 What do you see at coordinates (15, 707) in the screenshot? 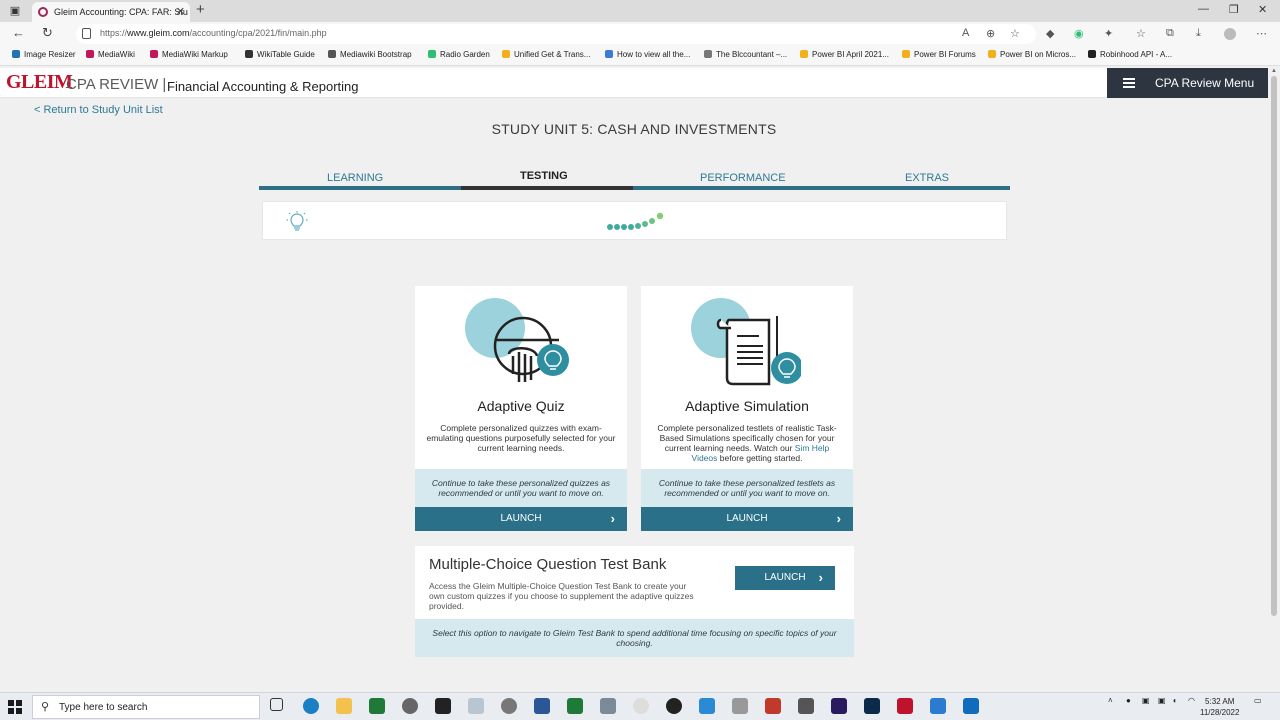
I see `windows-start-icon` at bounding box center [15, 707].